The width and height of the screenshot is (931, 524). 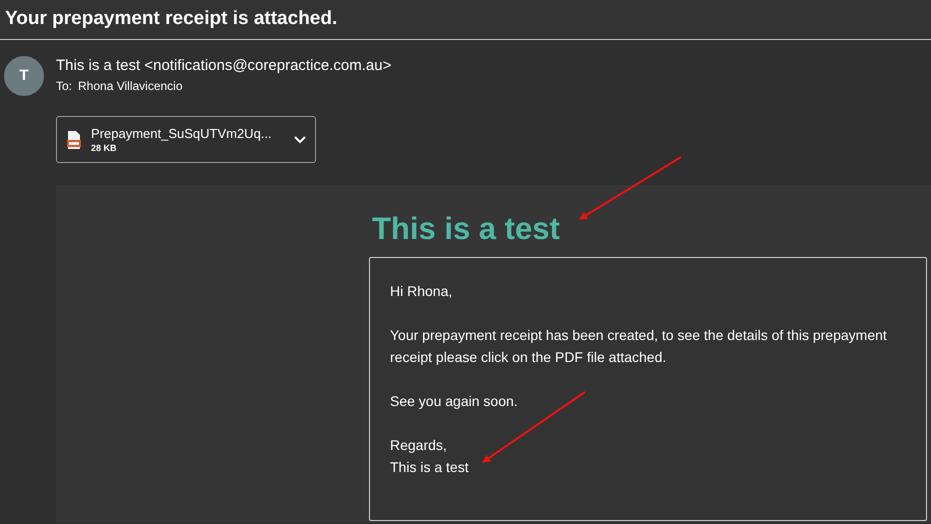 What do you see at coordinates (454, 401) in the screenshot?
I see `message-paragraph: See you again soon.` at bounding box center [454, 401].